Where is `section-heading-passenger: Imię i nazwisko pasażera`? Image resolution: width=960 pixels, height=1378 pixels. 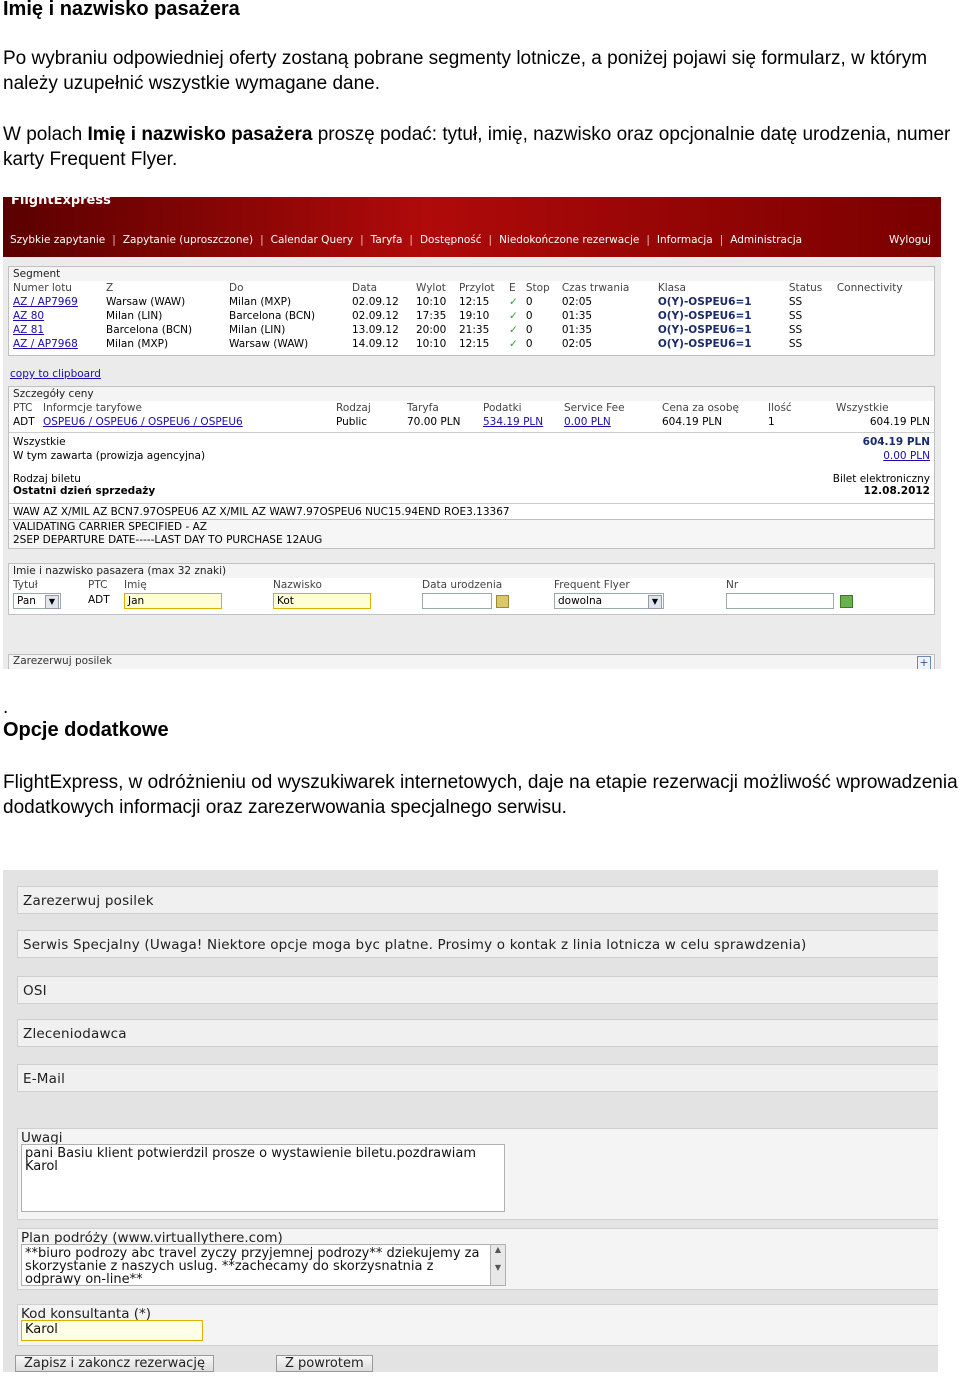 section-heading-passenger: Imię i nazwisko pasażera is located at coordinates (121, 10).